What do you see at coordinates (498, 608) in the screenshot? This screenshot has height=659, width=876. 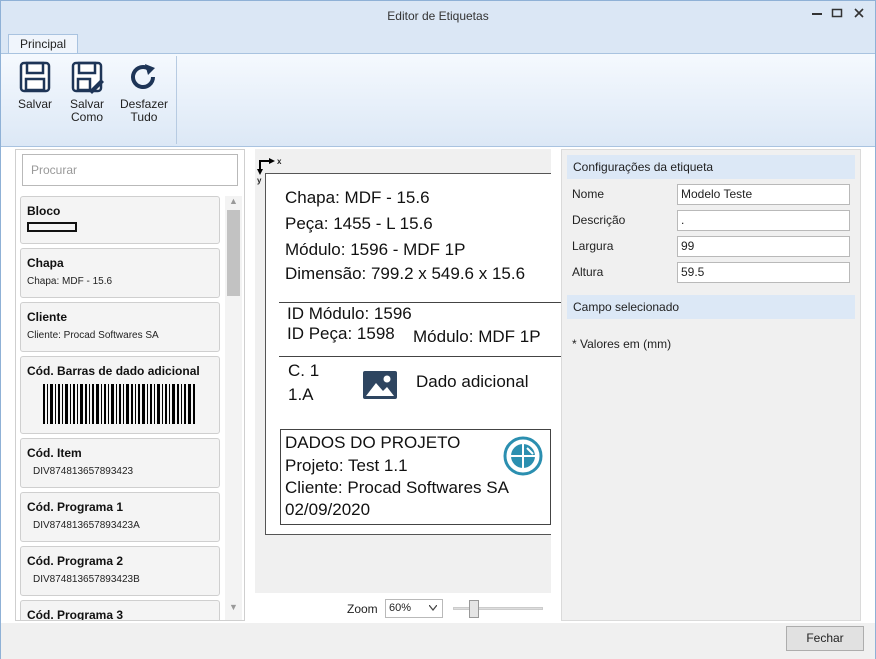 I see `zoom-slider-track` at bounding box center [498, 608].